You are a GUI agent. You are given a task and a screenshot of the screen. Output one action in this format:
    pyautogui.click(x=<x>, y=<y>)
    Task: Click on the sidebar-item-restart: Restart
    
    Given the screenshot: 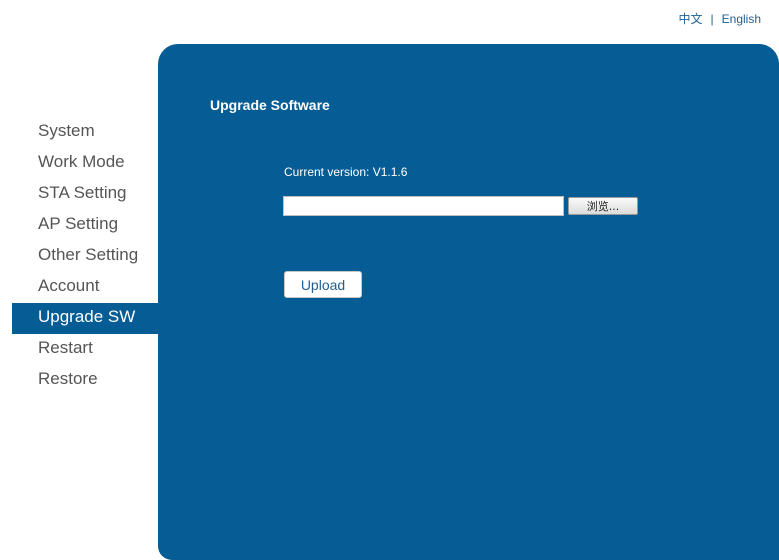 What is the action you would take?
    pyautogui.click(x=85, y=349)
    